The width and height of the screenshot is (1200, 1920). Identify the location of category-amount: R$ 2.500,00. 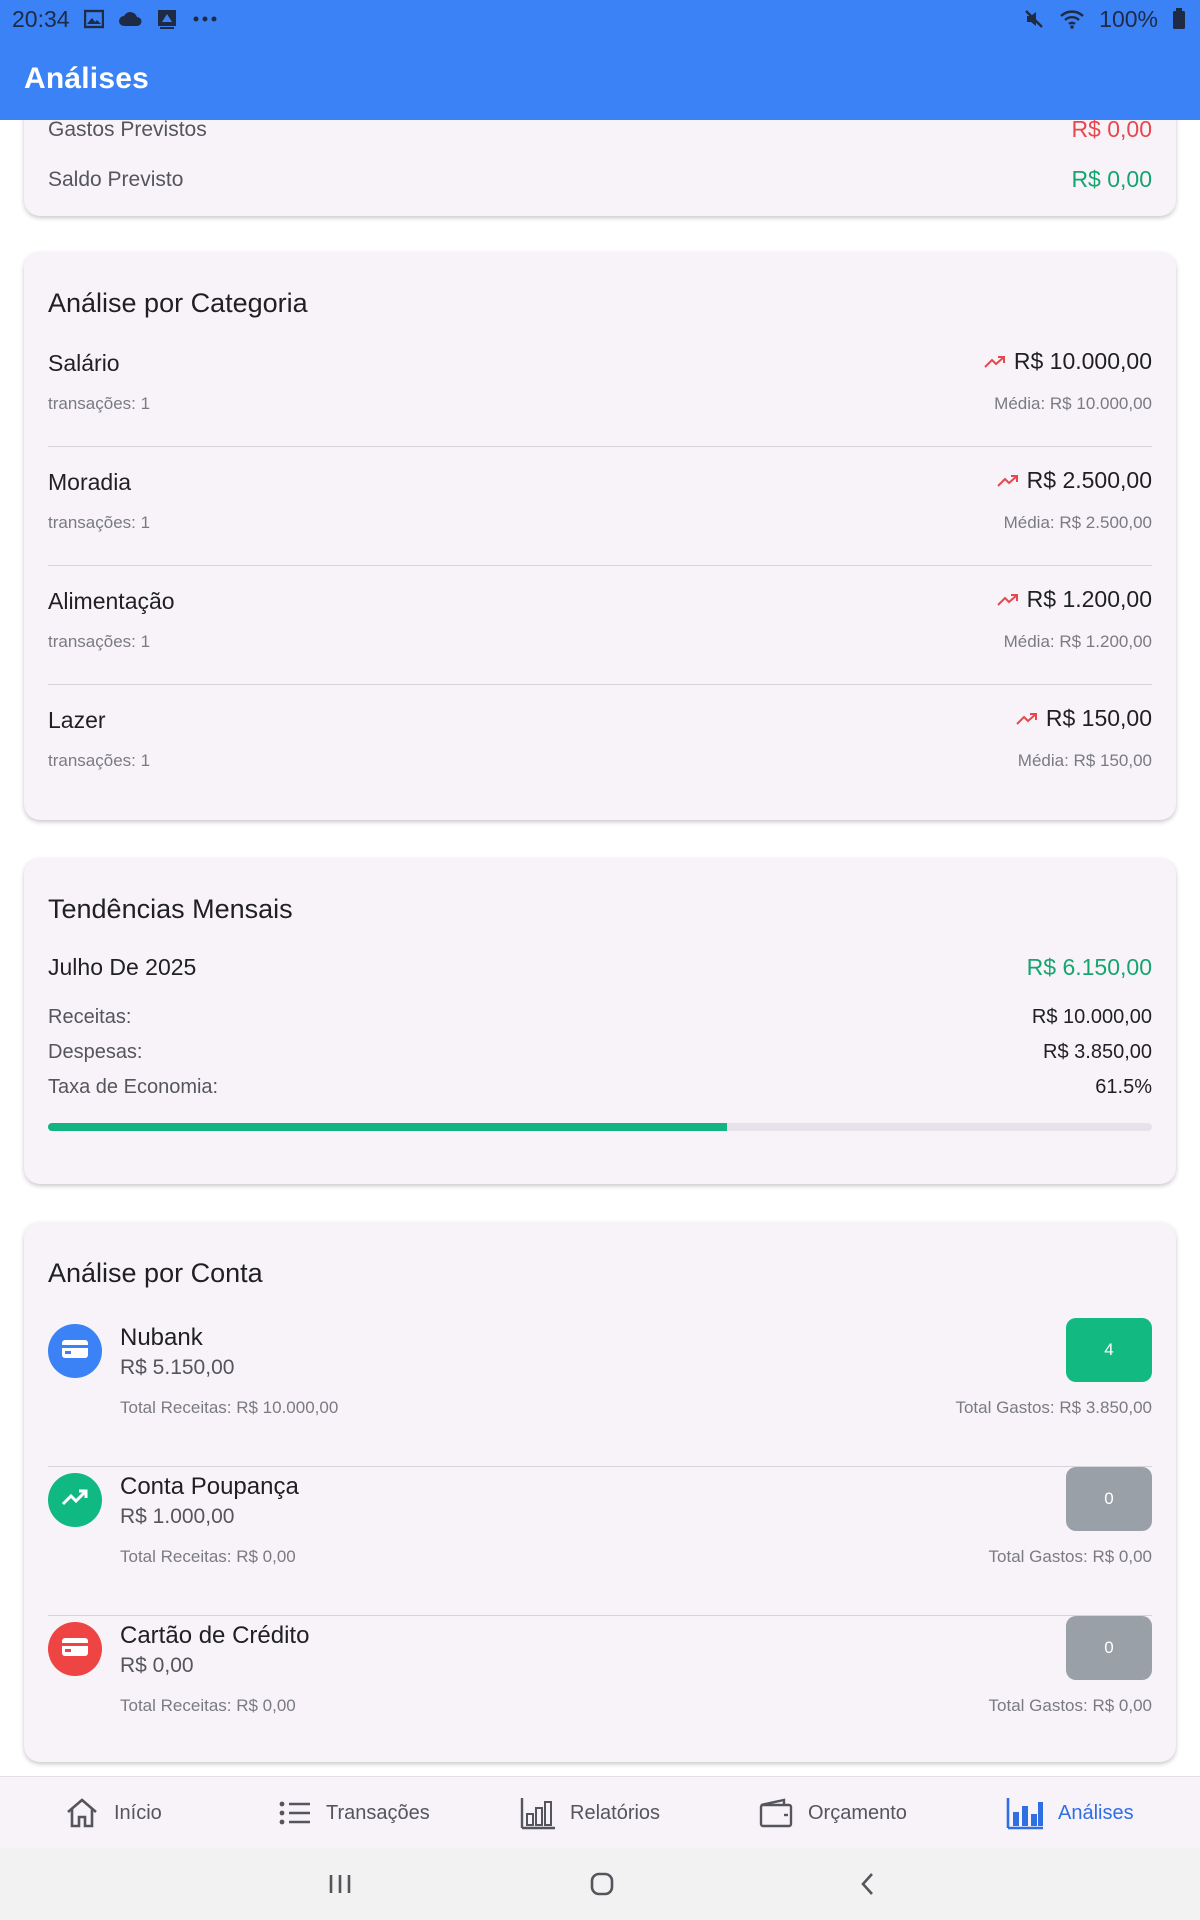
(1089, 480).